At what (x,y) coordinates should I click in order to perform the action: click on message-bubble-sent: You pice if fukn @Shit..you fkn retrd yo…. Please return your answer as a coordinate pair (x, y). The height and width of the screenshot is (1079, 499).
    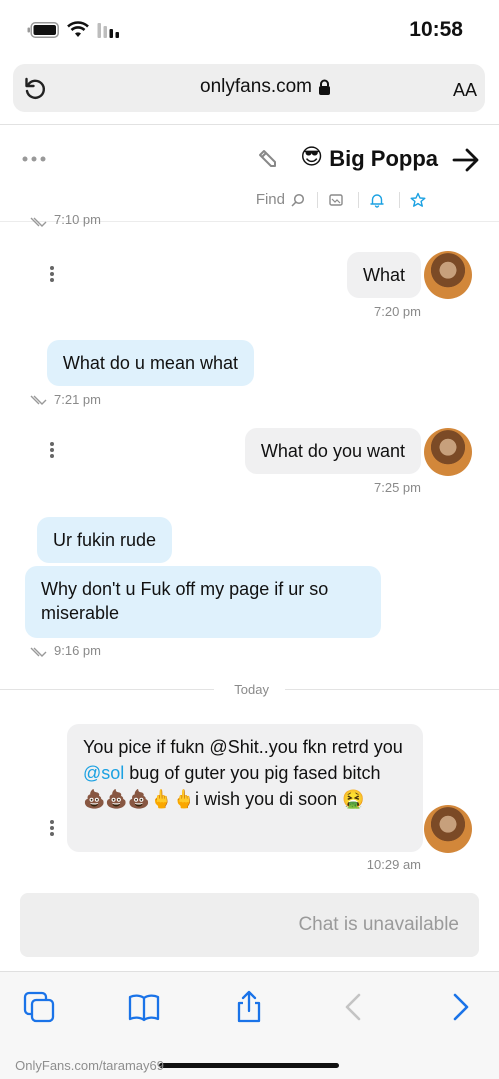
    Looking at the image, I should click on (245, 788).